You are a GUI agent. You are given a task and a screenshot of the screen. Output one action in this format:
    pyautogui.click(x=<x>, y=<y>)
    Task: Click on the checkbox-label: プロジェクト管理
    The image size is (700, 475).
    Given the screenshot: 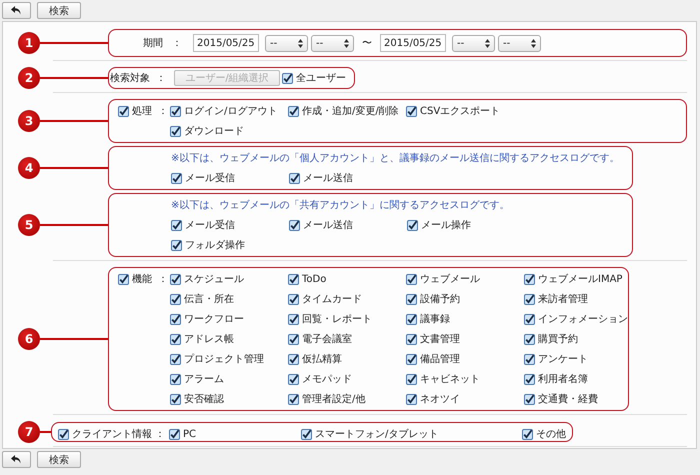 What is the action you would take?
    pyautogui.click(x=224, y=359)
    